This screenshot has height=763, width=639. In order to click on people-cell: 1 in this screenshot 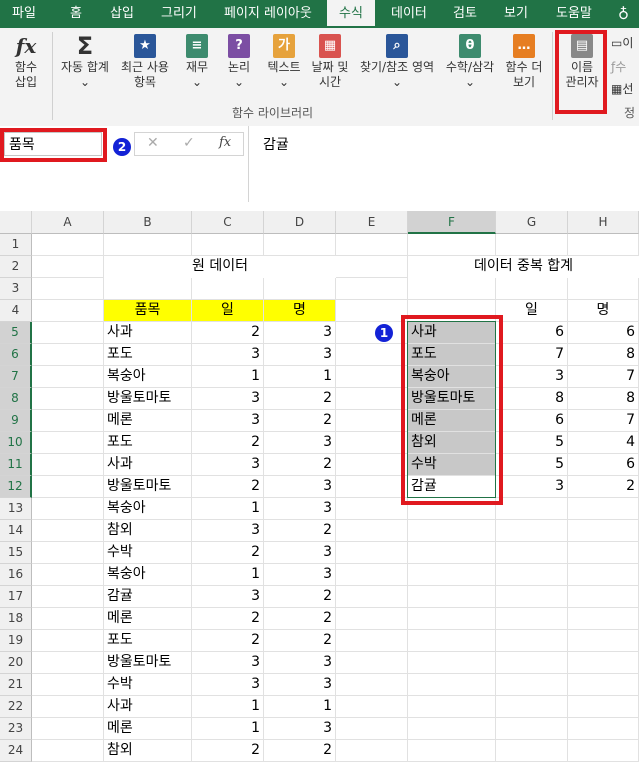, I will do `click(300, 707)`.